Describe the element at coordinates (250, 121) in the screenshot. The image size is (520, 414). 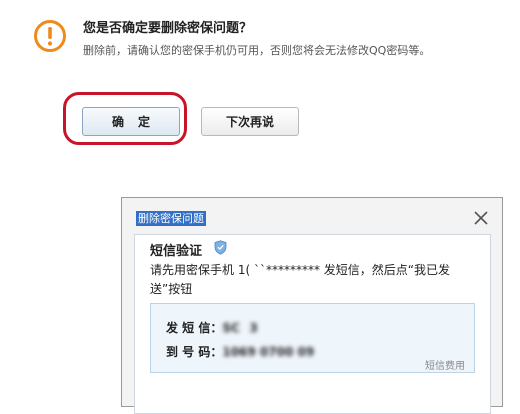
I see `later-button: 下次再说` at that location.